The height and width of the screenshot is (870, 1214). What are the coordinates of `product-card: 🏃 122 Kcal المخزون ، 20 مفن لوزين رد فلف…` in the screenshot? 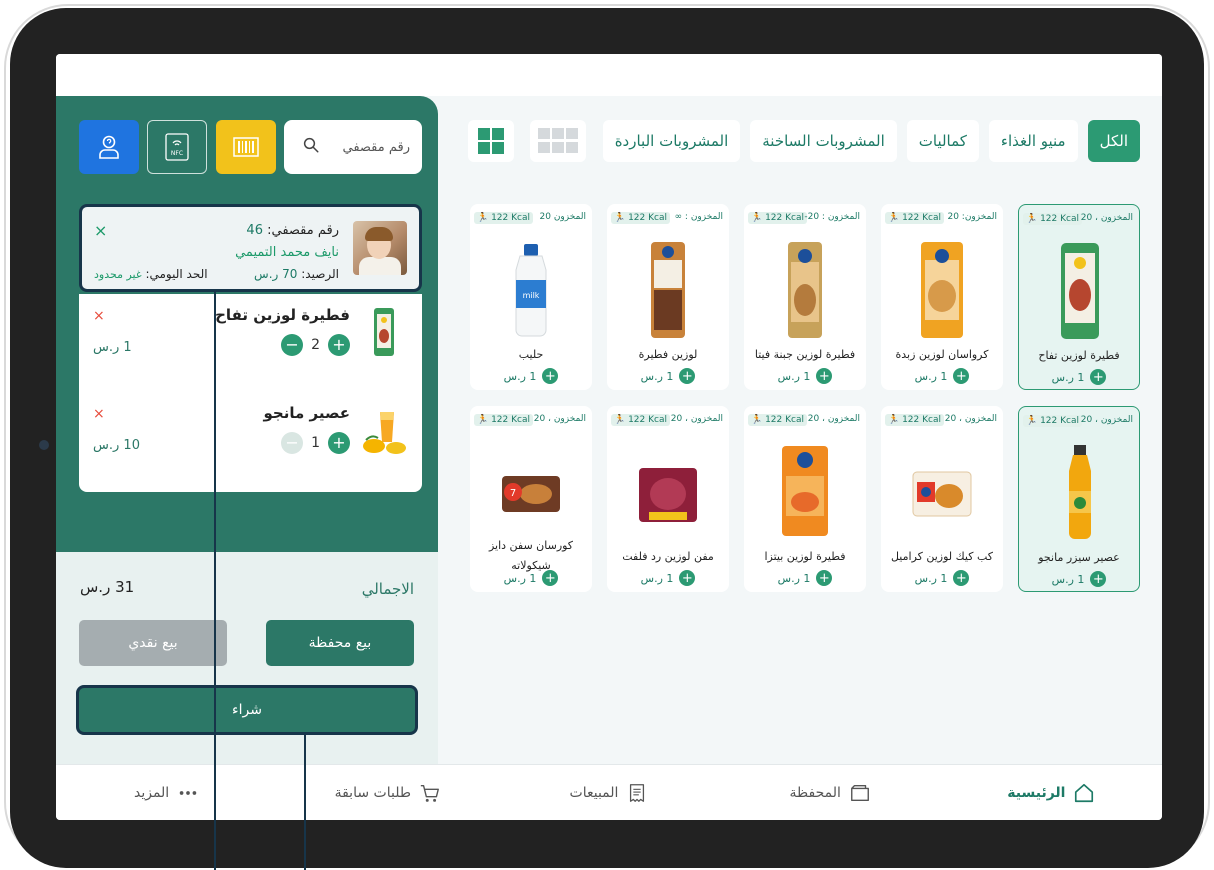 It's located at (668, 499).